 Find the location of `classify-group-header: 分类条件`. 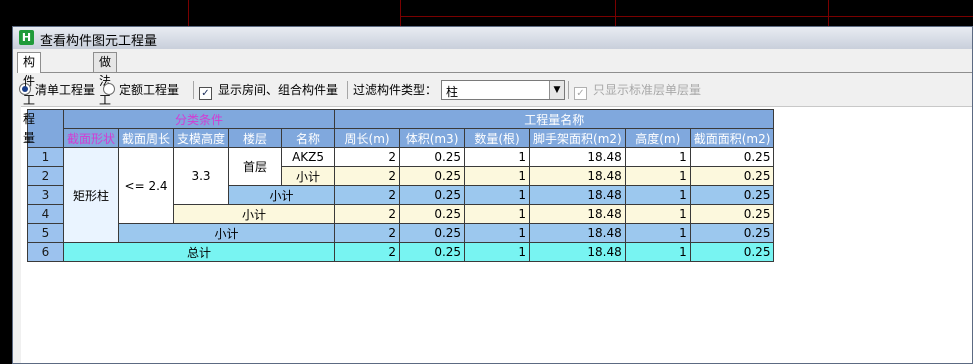

classify-group-header: 分类条件 is located at coordinates (199, 119).